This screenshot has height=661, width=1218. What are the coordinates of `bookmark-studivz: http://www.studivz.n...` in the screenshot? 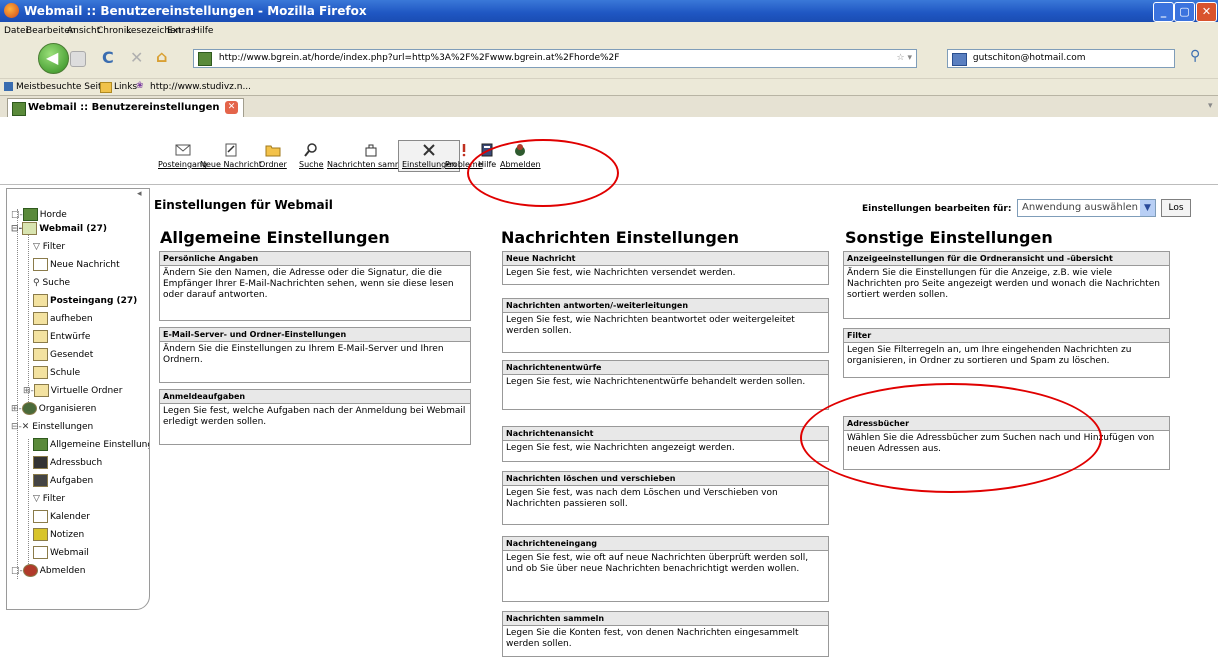 It's located at (200, 87).